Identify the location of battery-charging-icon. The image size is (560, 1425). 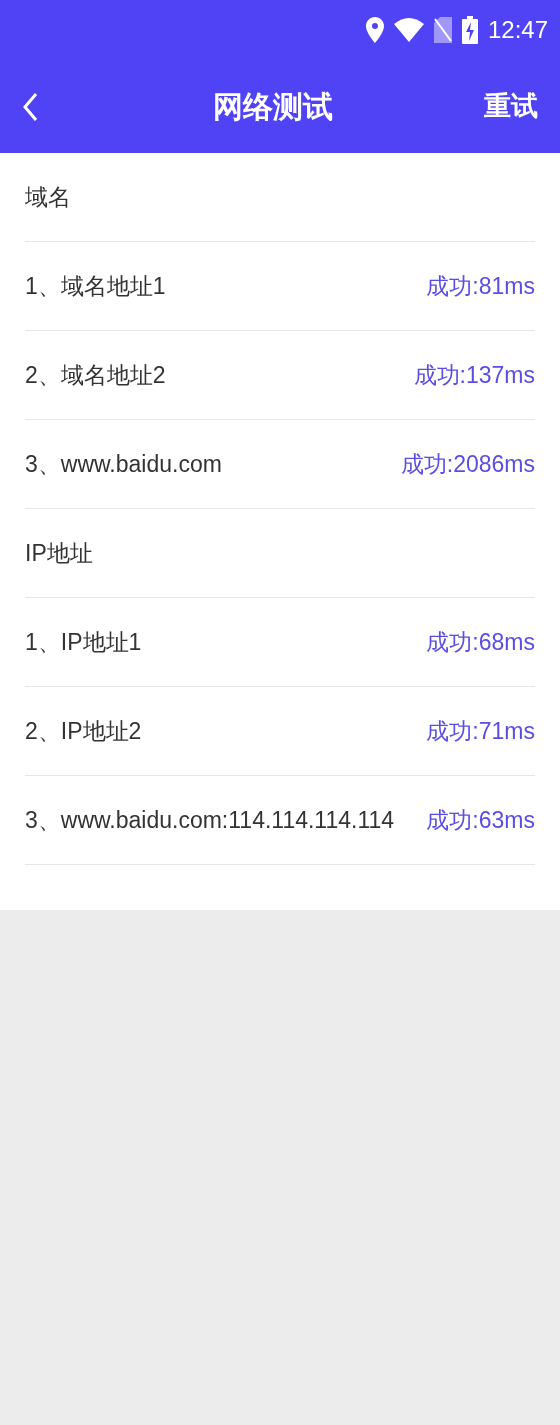
(469, 30).